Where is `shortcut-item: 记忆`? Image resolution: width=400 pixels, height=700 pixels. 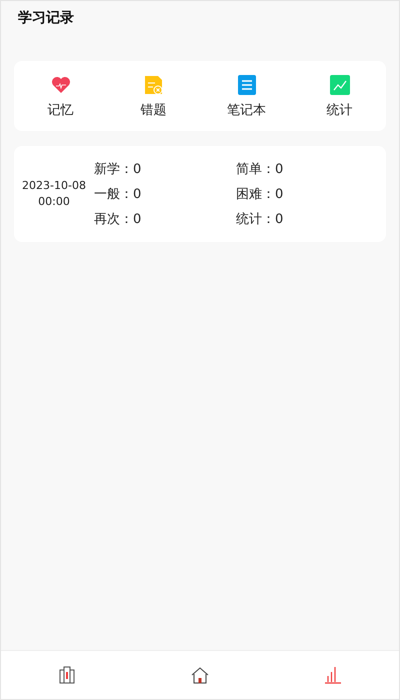 shortcut-item: 记忆 is located at coordinates (60, 97).